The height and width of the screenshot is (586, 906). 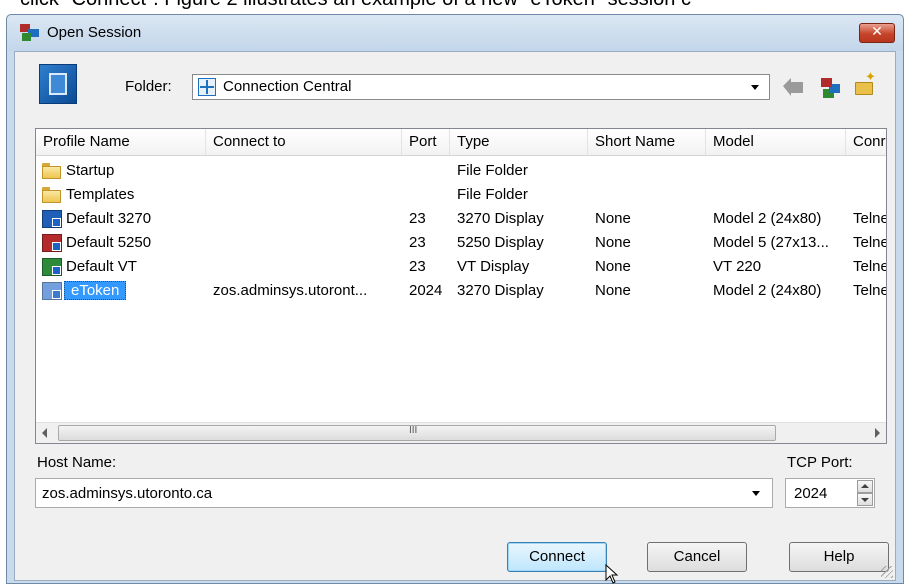 What do you see at coordinates (121, 142) in the screenshot?
I see `column-header-profile-name: Profile Name` at bounding box center [121, 142].